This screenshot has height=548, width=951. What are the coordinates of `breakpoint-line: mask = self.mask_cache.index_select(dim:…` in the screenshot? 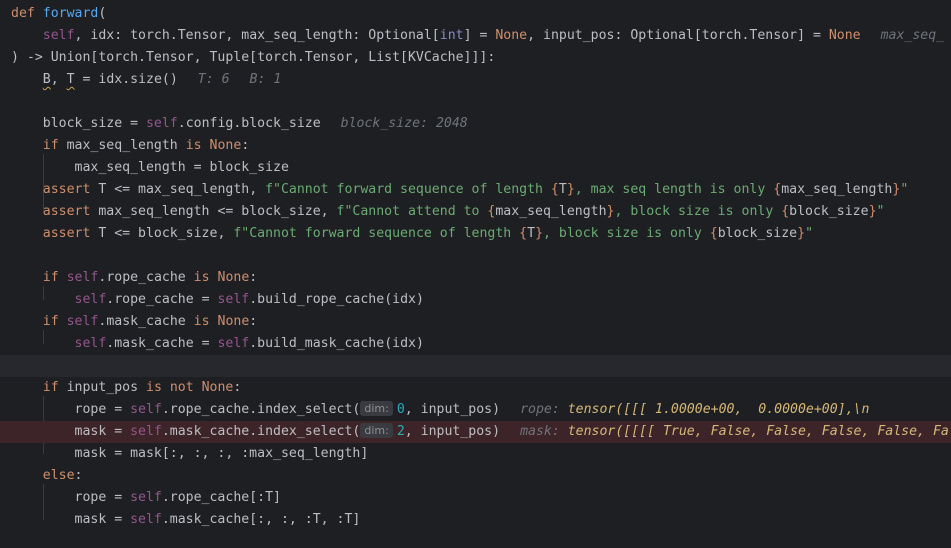 It's located at (475, 432).